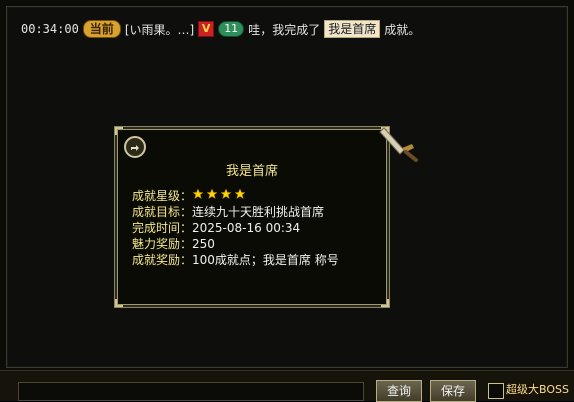 This screenshot has width=574, height=402. Describe the element at coordinates (246, 228) in the screenshot. I see `completed-time-value: 2025-08-16 00:34` at that location.